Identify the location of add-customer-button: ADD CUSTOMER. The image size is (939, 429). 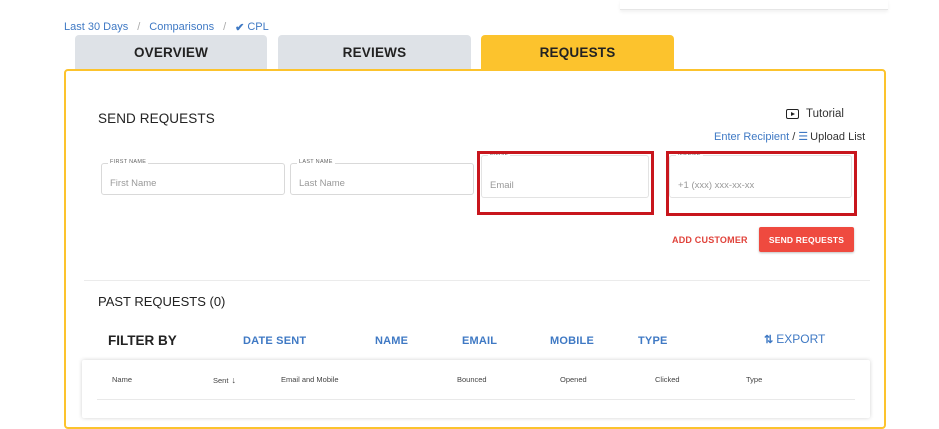
(710, 240).